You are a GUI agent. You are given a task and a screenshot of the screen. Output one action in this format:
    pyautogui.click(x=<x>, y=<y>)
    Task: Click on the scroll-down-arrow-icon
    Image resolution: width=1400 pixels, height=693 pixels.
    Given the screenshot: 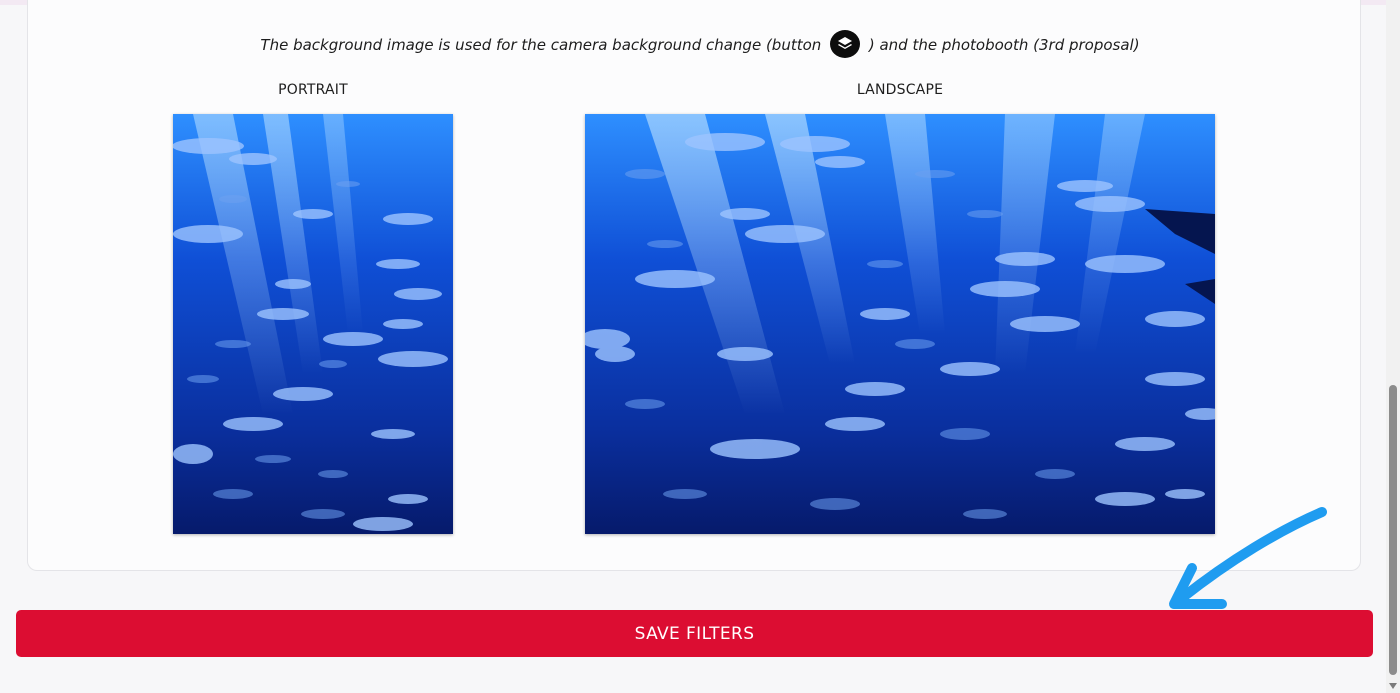 What is the action you would take?
    pyautogui.click(x=1393, y=686)
    